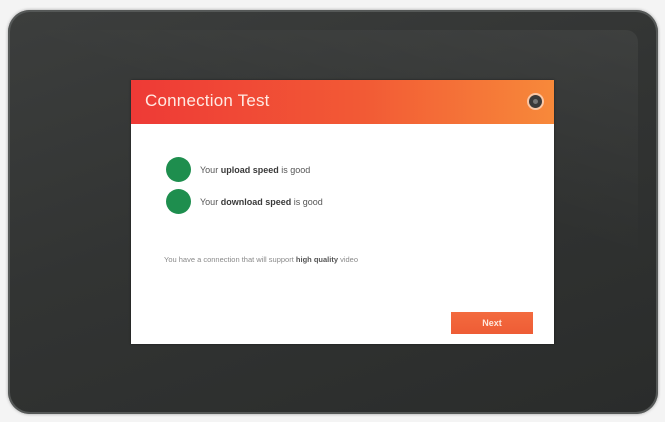 This screenshot has height=422, width=665. What do you see at coordinates (492, 323) in the screenshot?
I see `next-button: Next` at bounding box center [492, 323].